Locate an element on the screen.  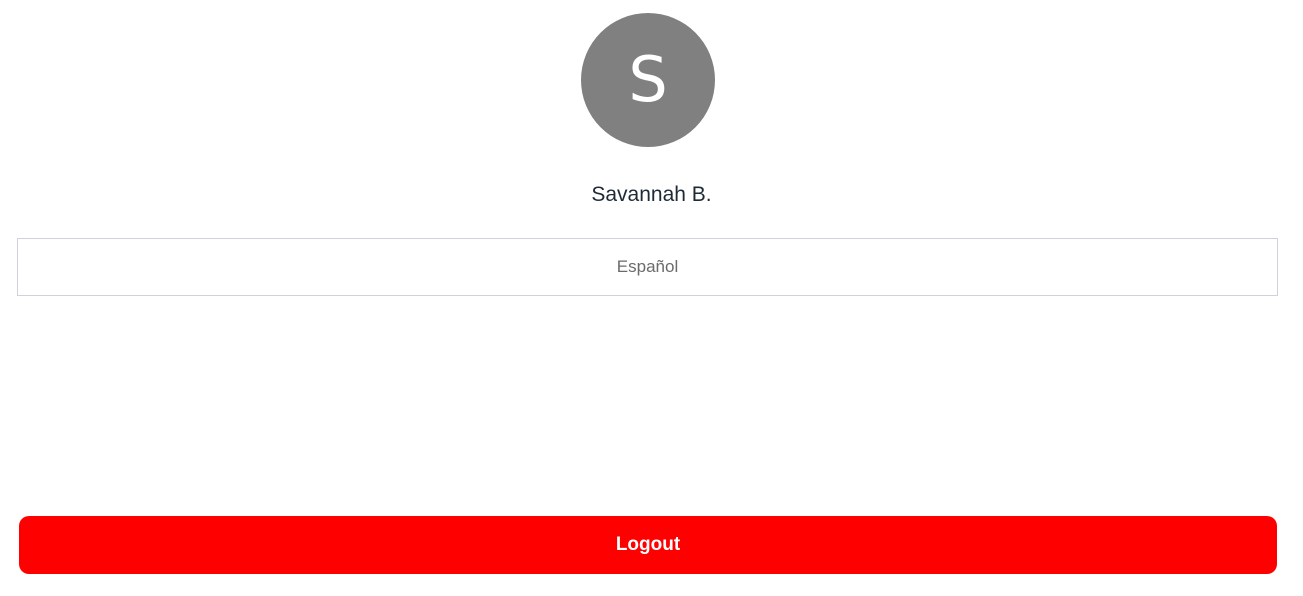
language-selected-label: Español is located at coordinates (647, 266).